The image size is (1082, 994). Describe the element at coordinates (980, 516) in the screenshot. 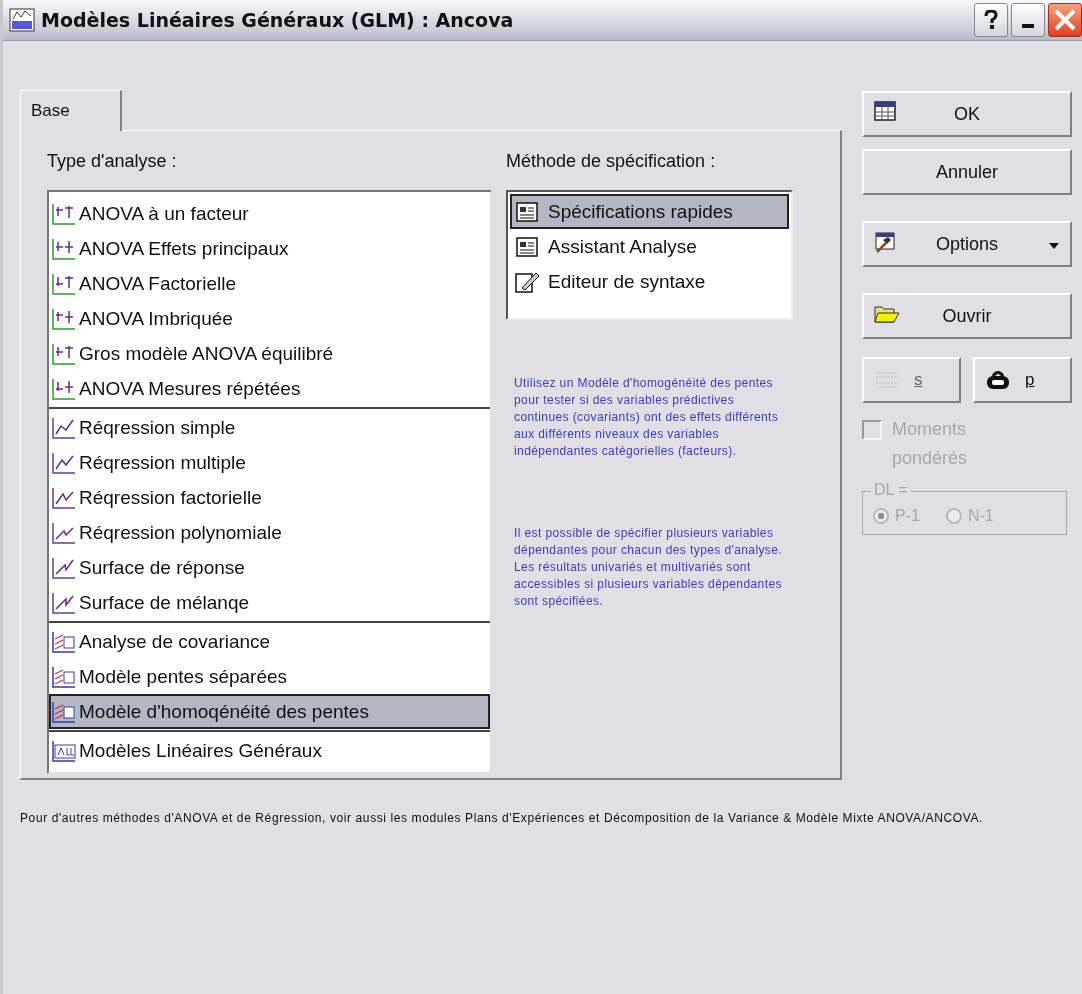

I see `radio-label: N-1` at that location.